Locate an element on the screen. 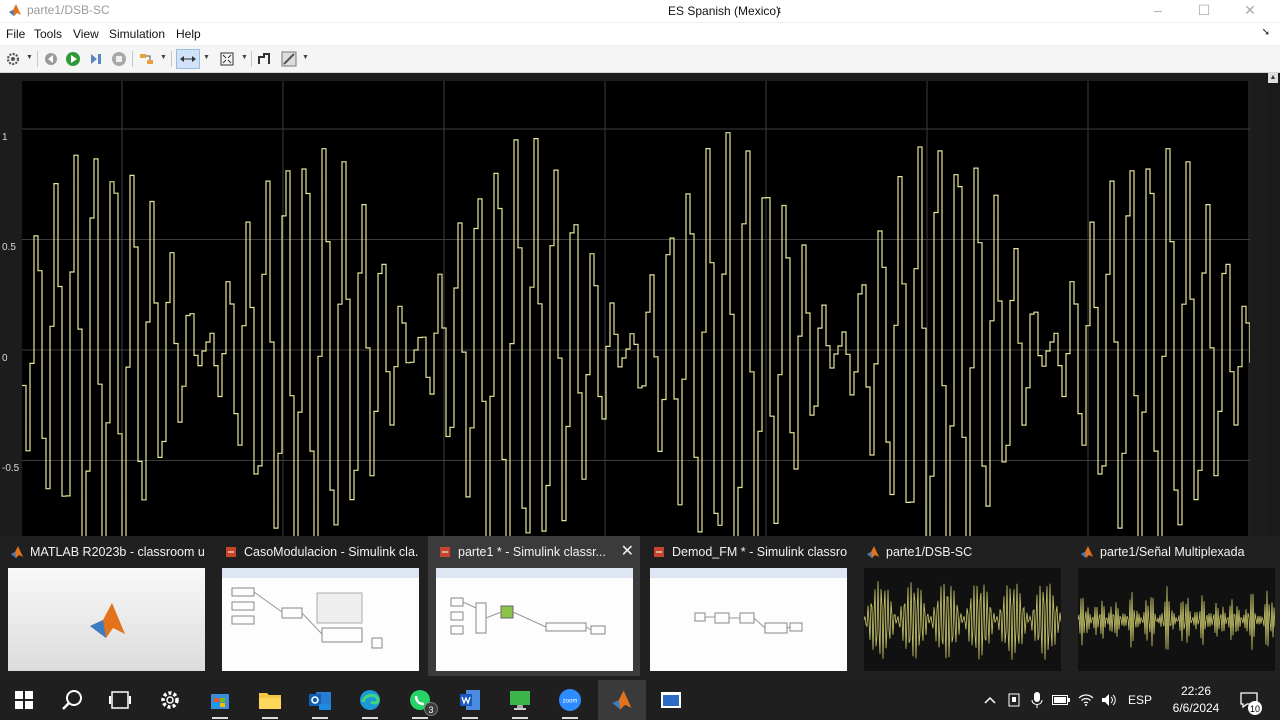  chevron-up-icon is located at coordinates (990, 700).